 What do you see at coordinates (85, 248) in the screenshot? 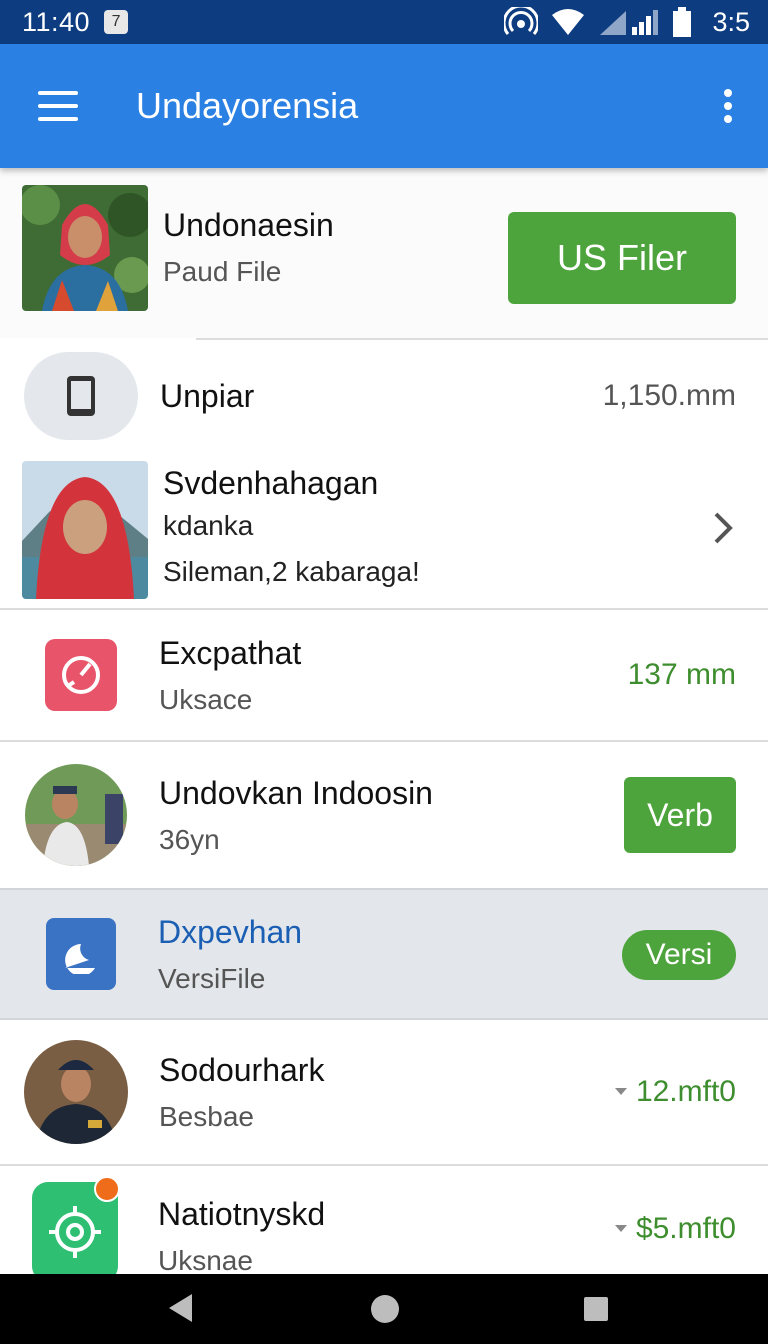
I see `woman-batik-photo` at bounding box center [85, 248].